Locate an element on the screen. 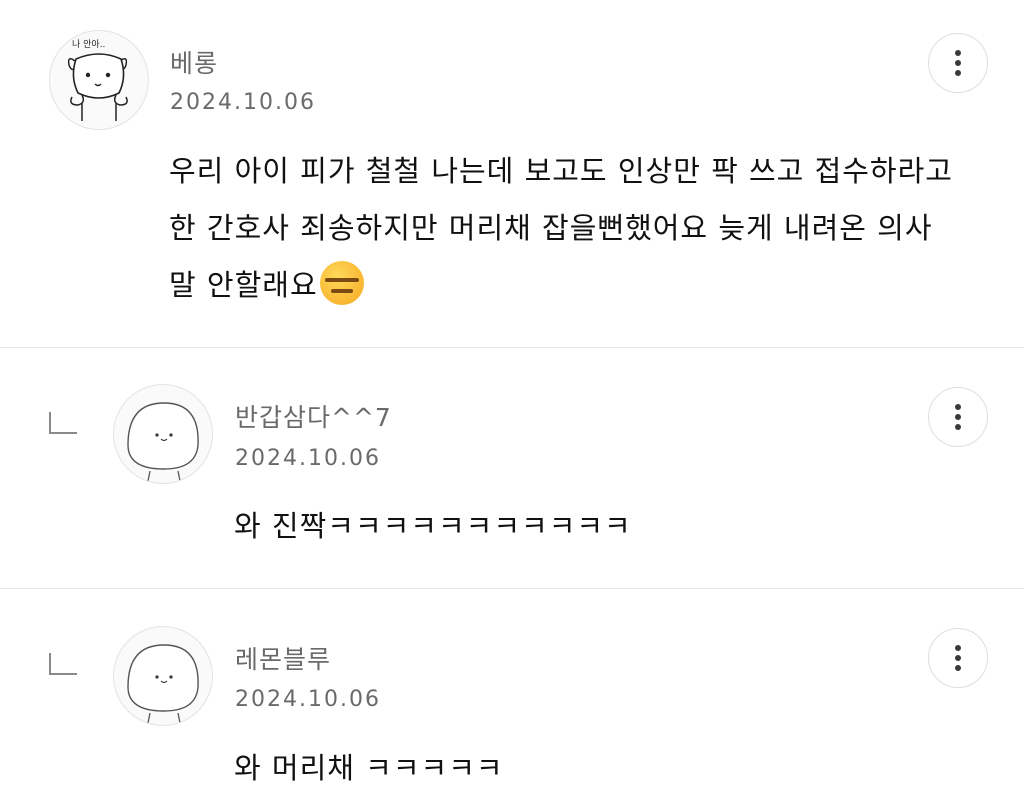 This screenshot has height=797, width=1024. comment-author: 반갑삼다^^7 is located at coordinates (313, 416).